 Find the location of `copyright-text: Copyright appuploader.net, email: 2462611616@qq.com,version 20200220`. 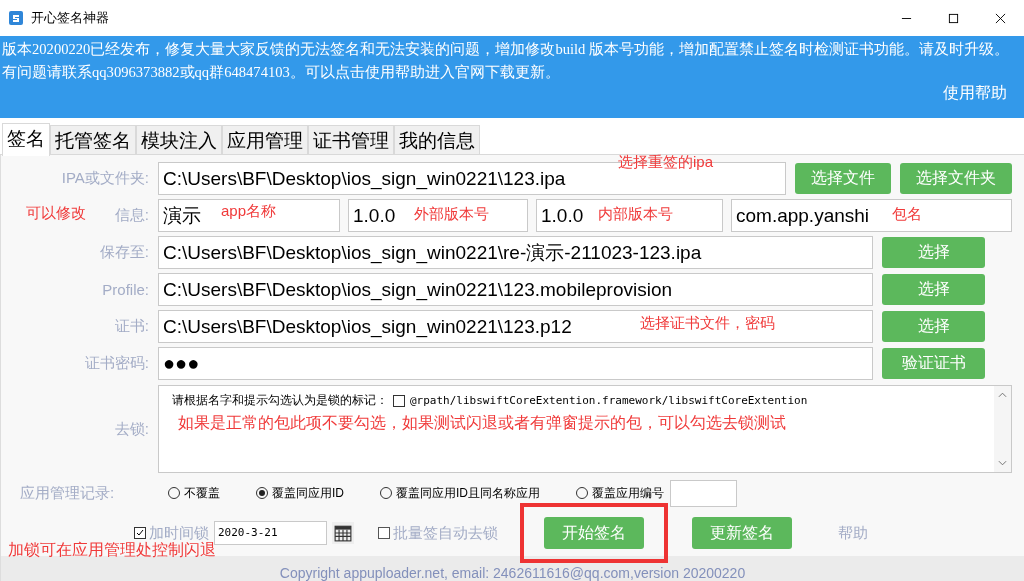

copyright-text: Copyright appuploader.net, email: 2462611616@qq.com,version 20200220 is located at coordinates (512, 572).